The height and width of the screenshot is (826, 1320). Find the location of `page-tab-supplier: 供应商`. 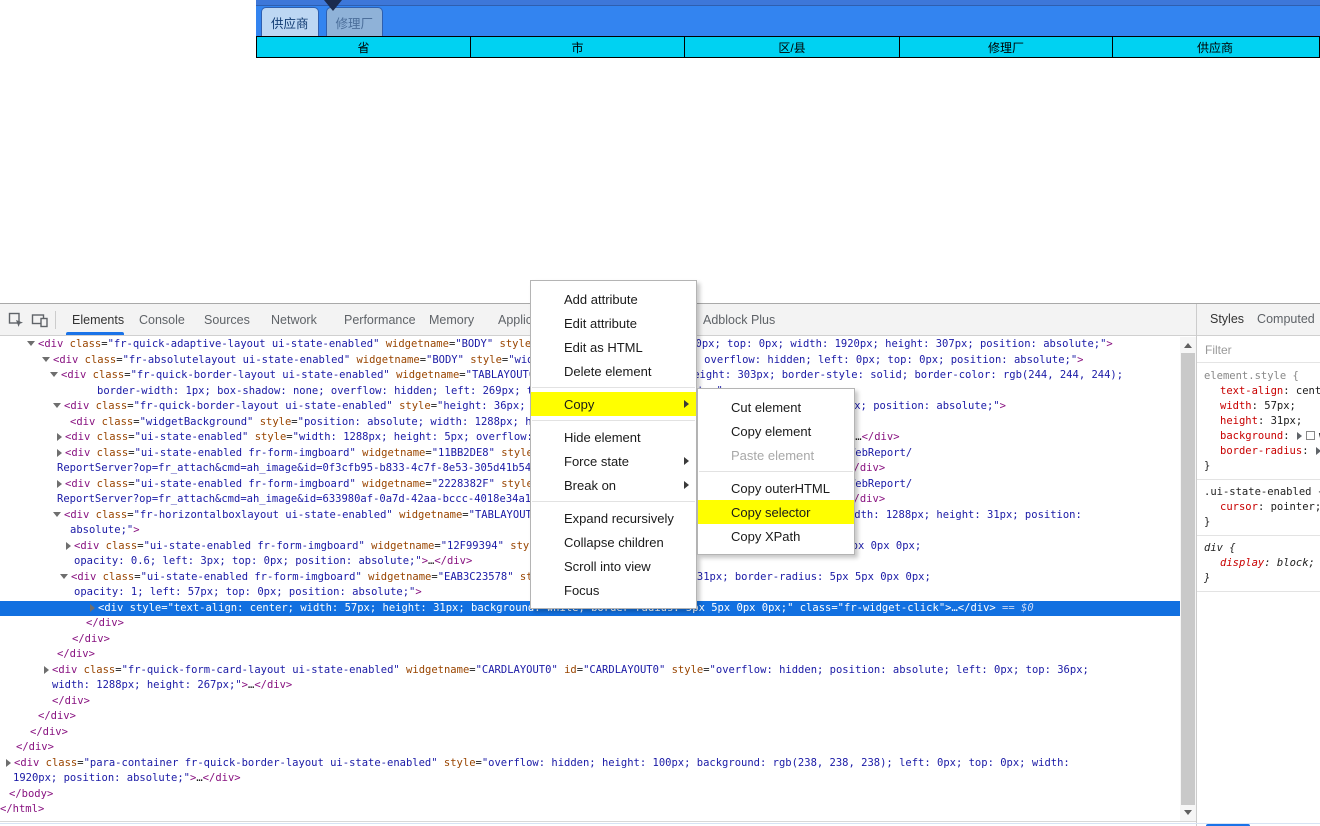

page-tab-supplier: 供应商 is located at coordinates (290, 21).